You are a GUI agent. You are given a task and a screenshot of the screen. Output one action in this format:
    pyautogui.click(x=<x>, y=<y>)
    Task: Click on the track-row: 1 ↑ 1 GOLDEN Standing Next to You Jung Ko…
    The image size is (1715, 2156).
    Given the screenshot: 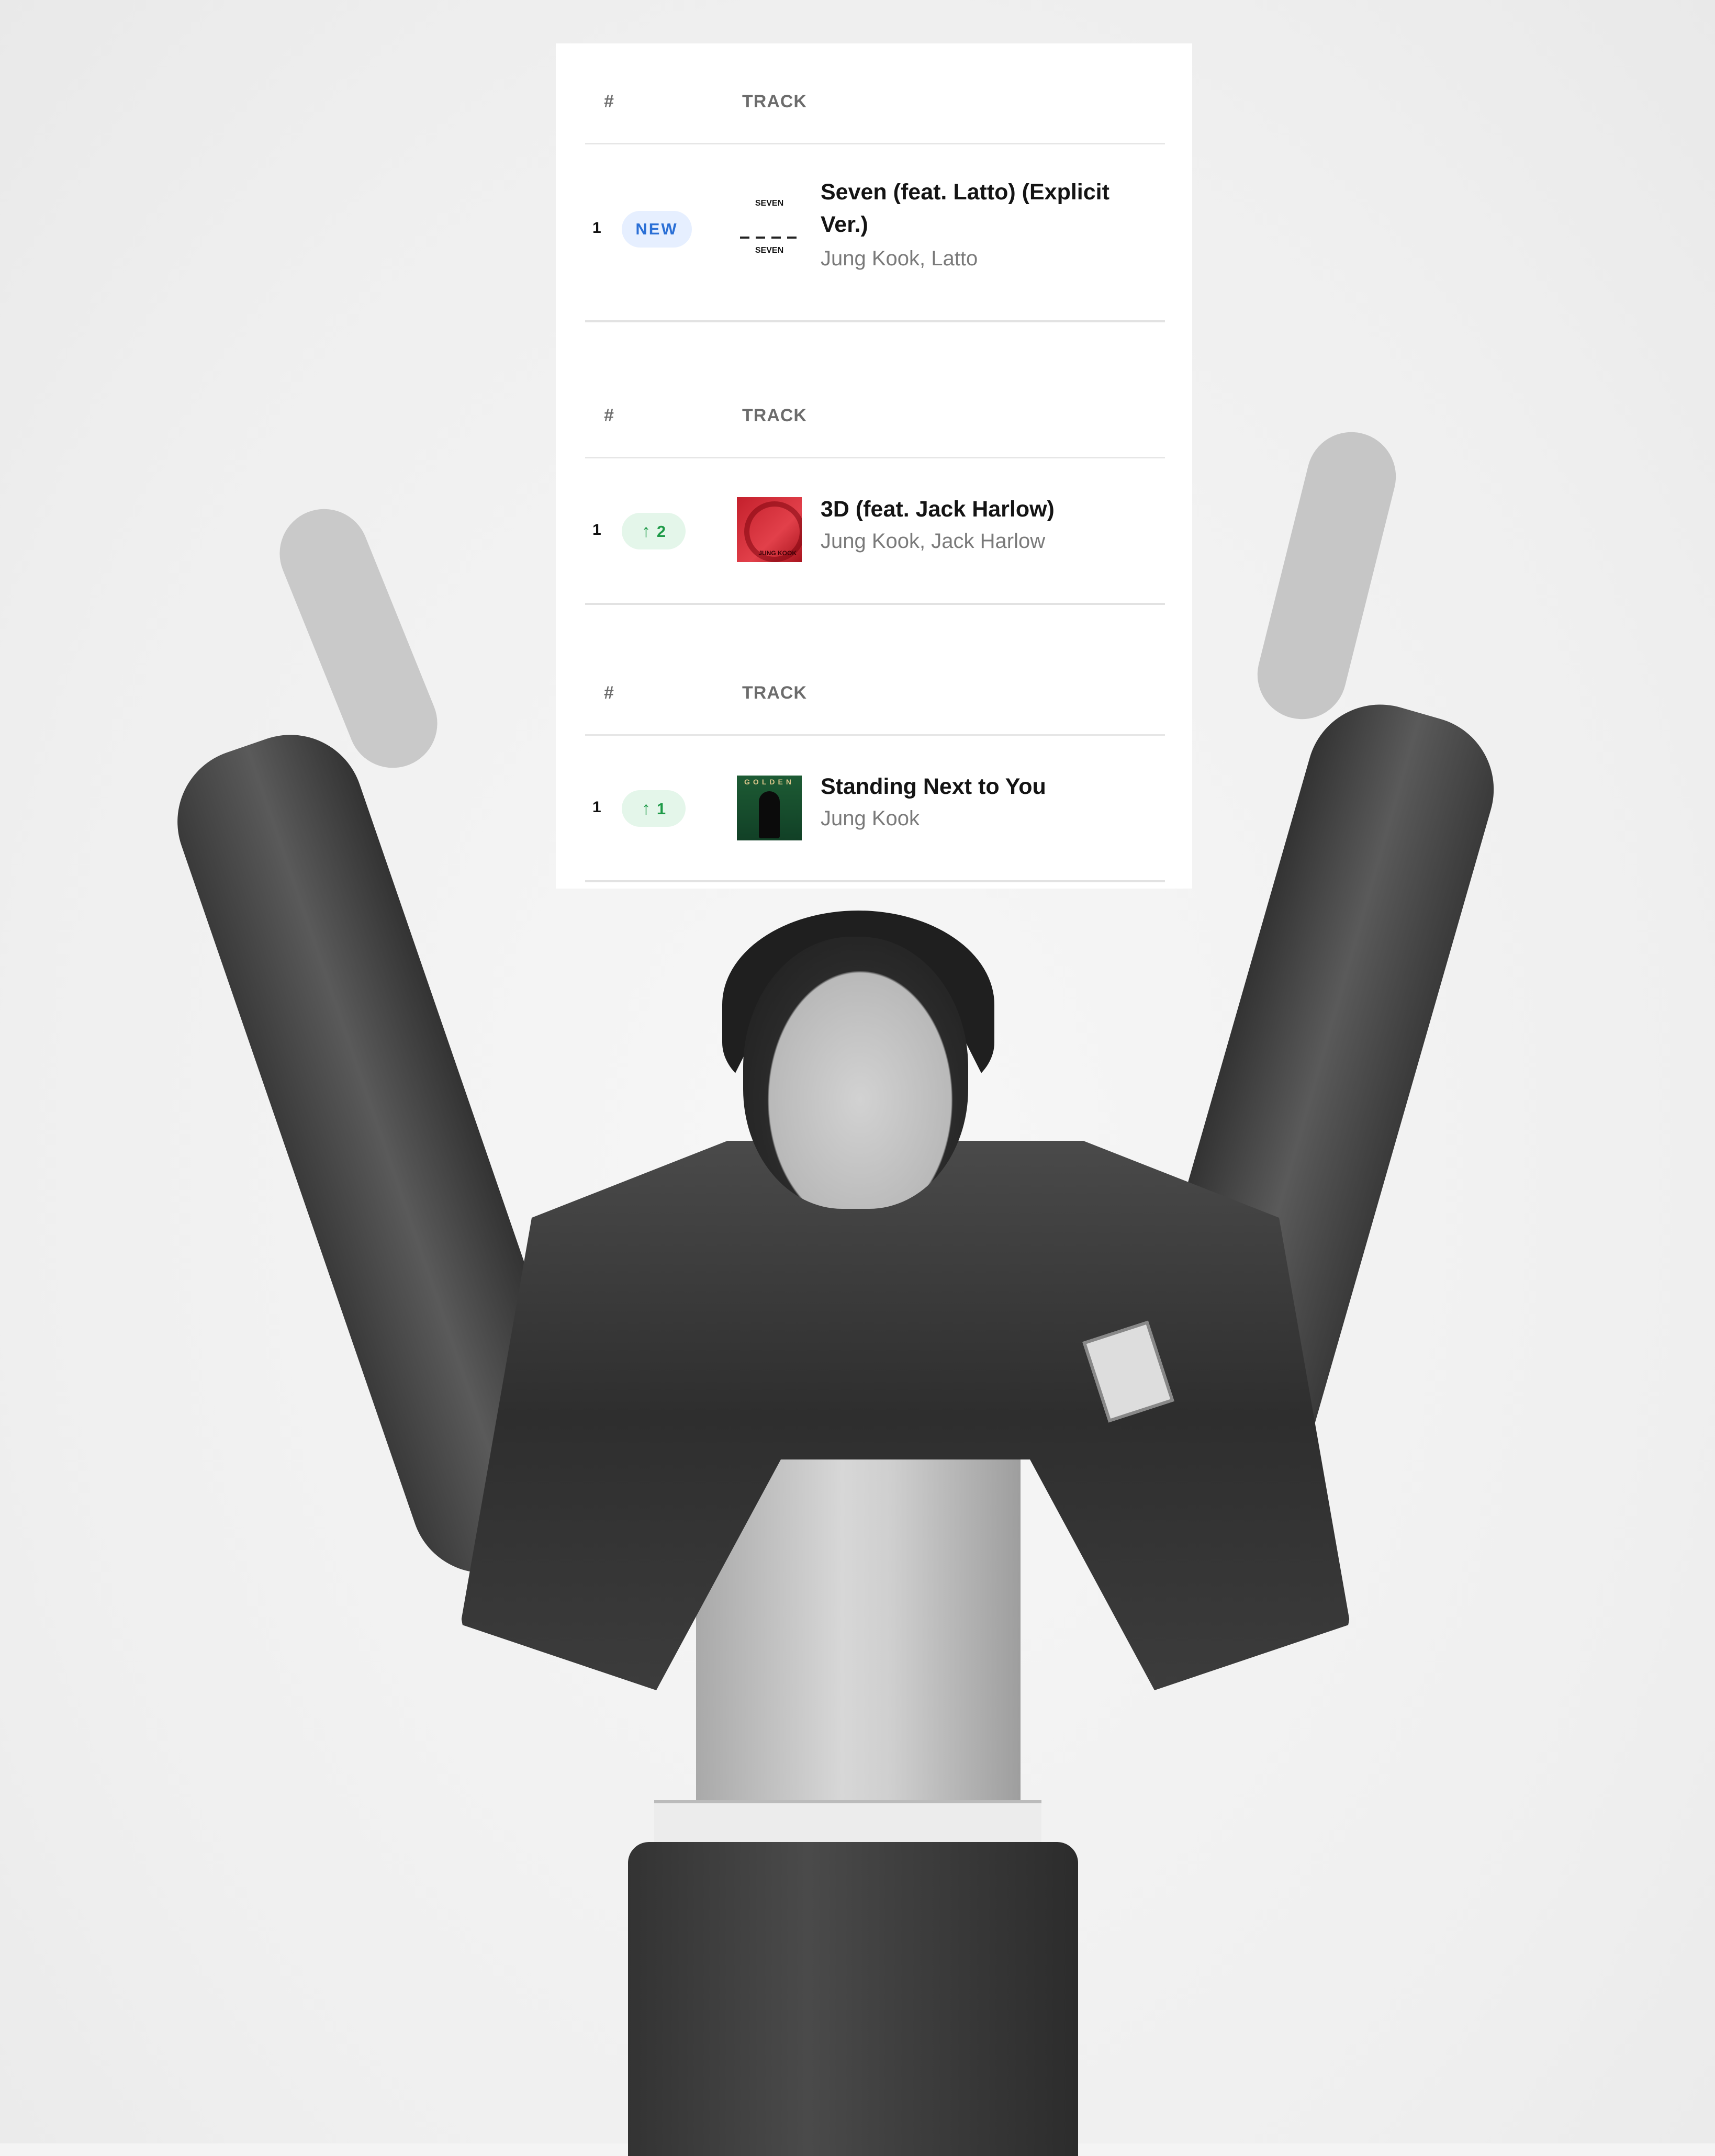 What is the action you would take?
    pyautogui.click(x=875, y=809)
    